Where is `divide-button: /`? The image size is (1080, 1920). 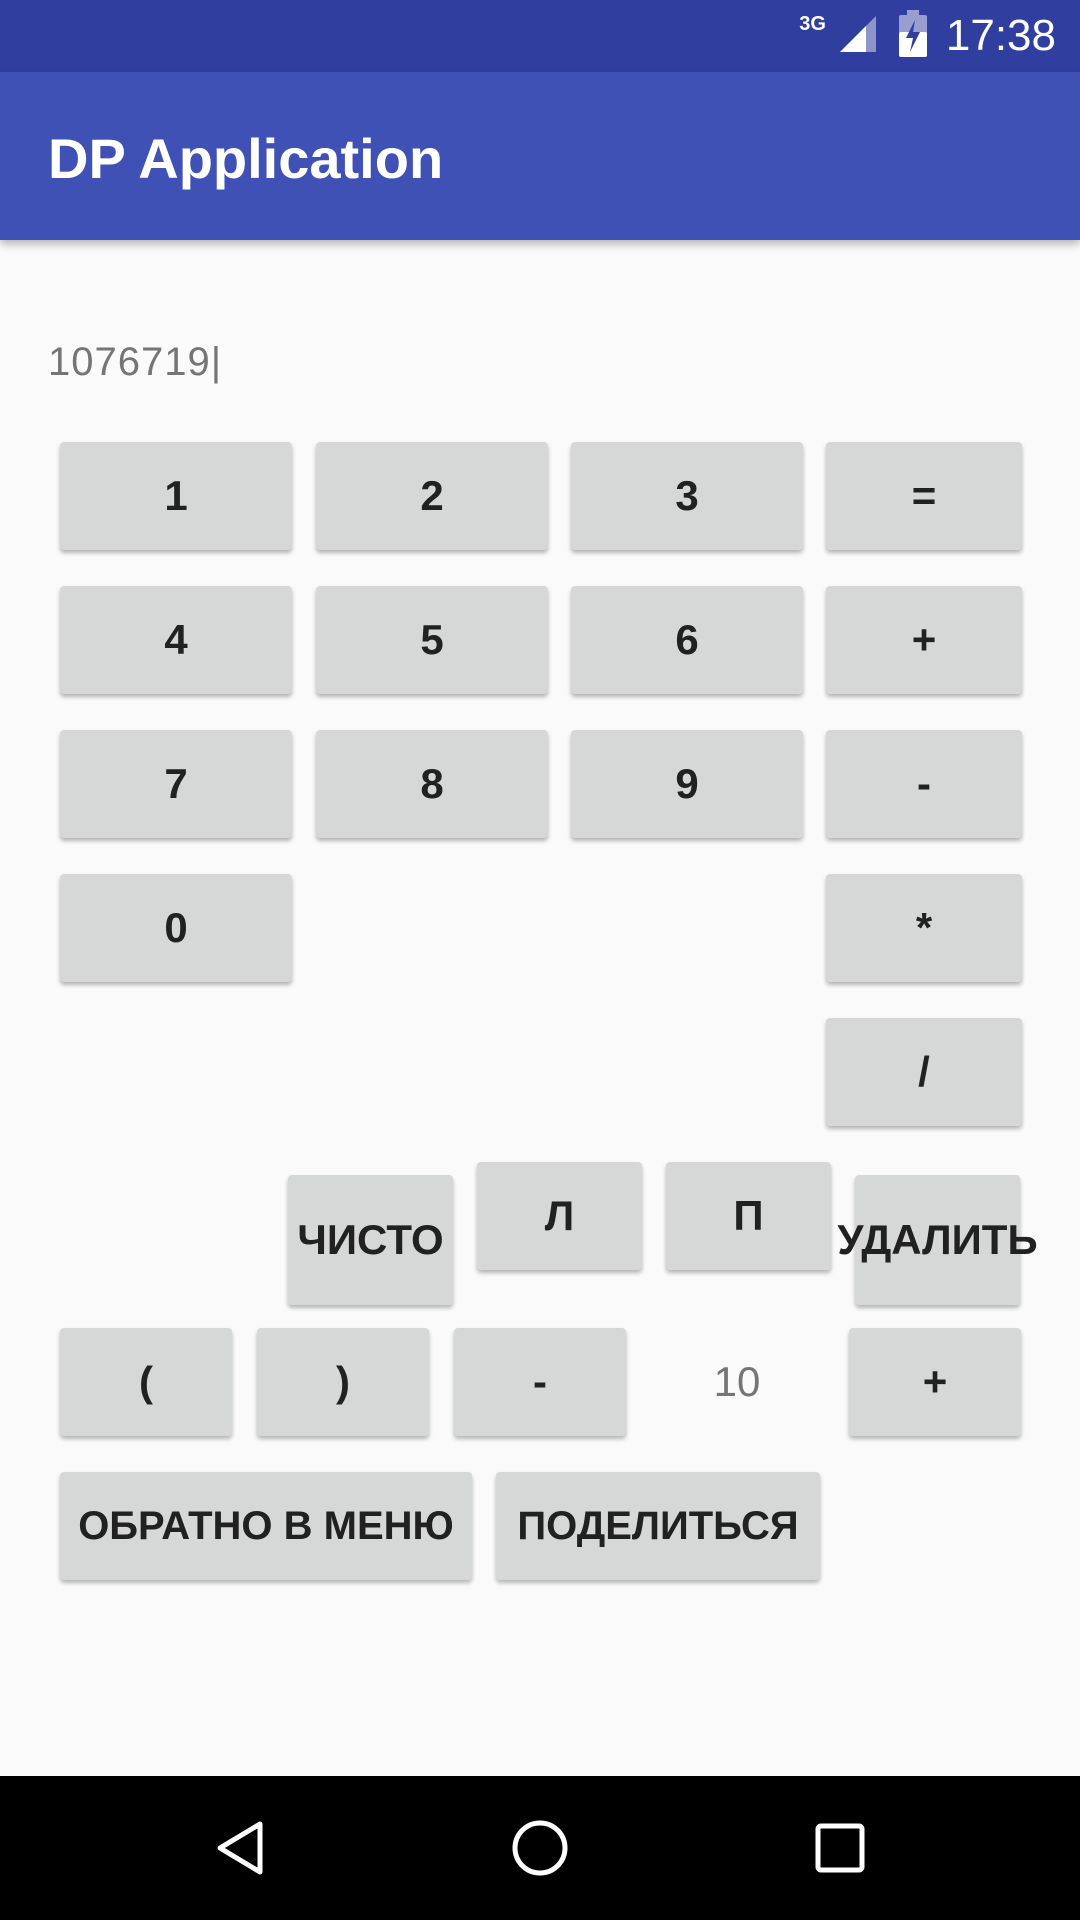 divide-button: / is located at coordinates (924, 1072).